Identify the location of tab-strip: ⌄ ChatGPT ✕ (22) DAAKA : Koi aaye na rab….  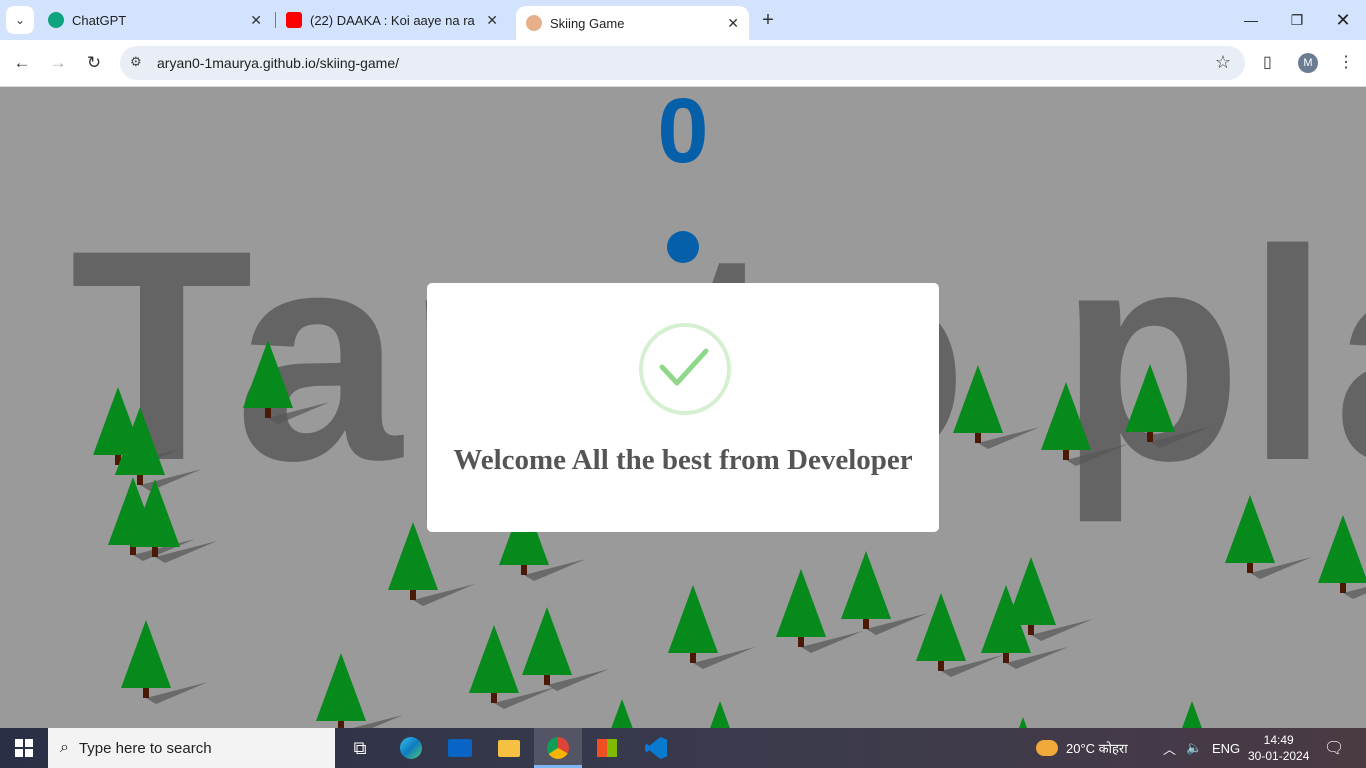
(683, 20).